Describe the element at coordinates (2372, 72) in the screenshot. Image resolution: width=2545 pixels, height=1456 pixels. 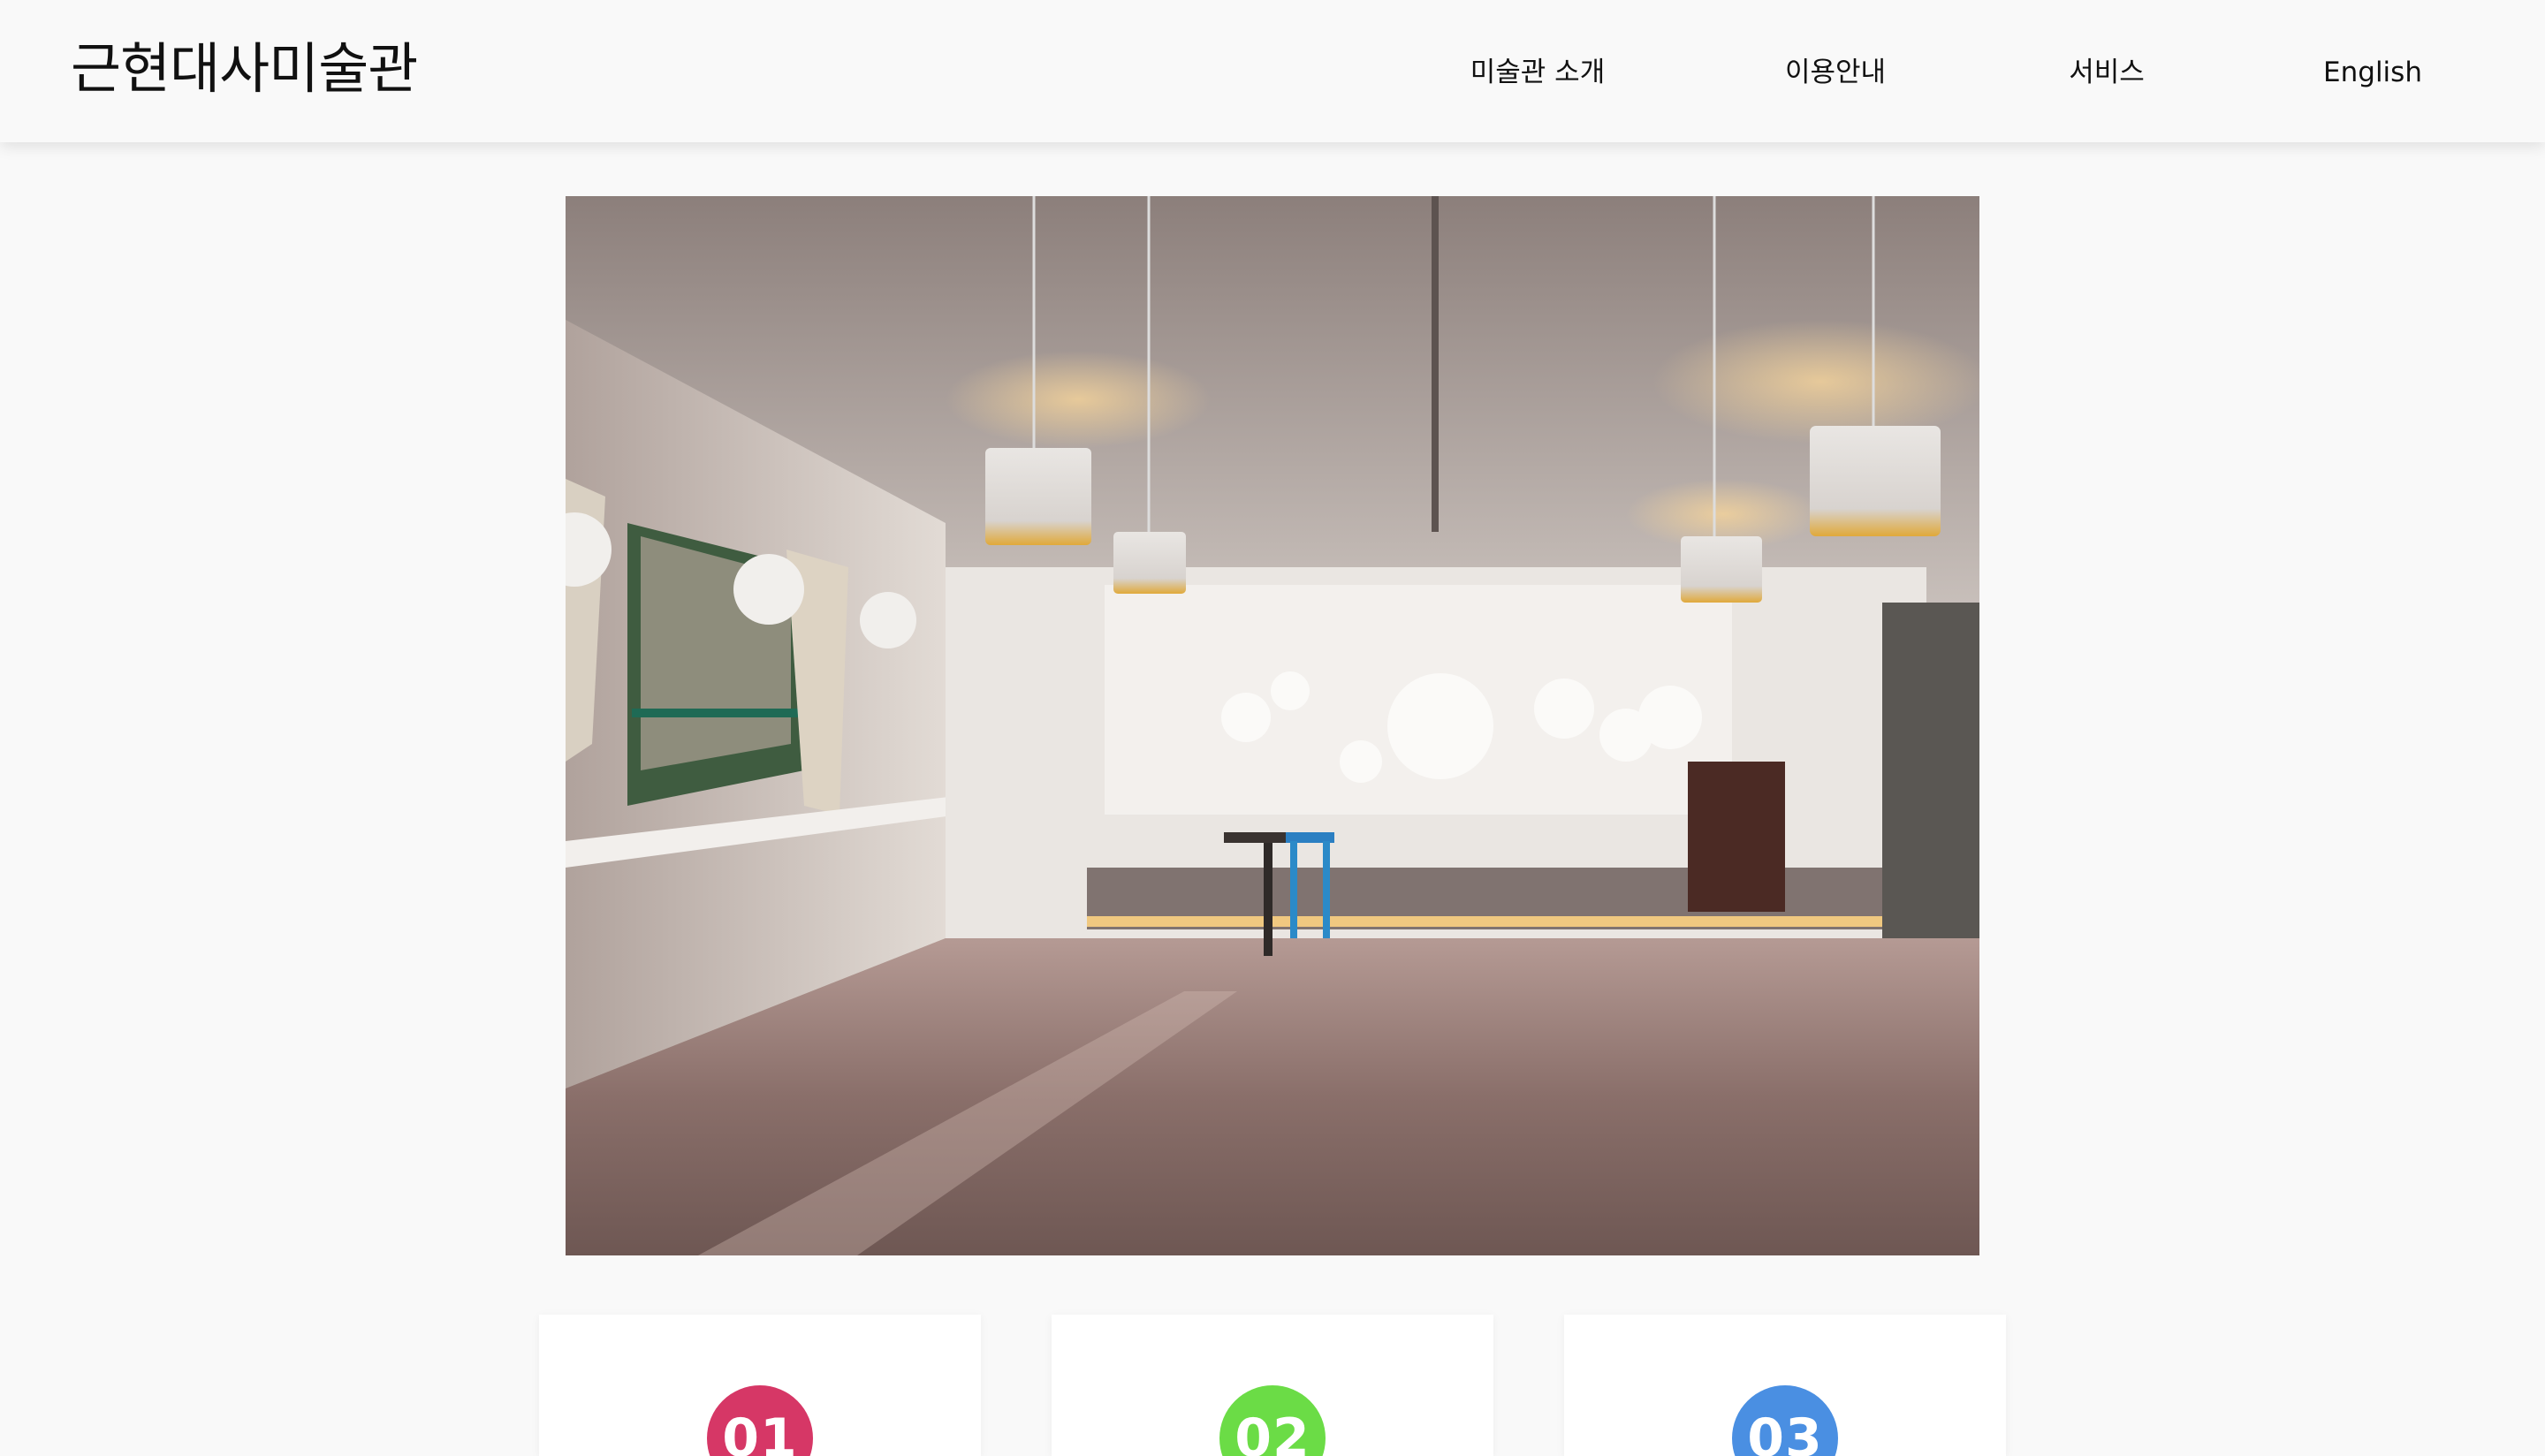
I see `nav-item-english: English` at that location.